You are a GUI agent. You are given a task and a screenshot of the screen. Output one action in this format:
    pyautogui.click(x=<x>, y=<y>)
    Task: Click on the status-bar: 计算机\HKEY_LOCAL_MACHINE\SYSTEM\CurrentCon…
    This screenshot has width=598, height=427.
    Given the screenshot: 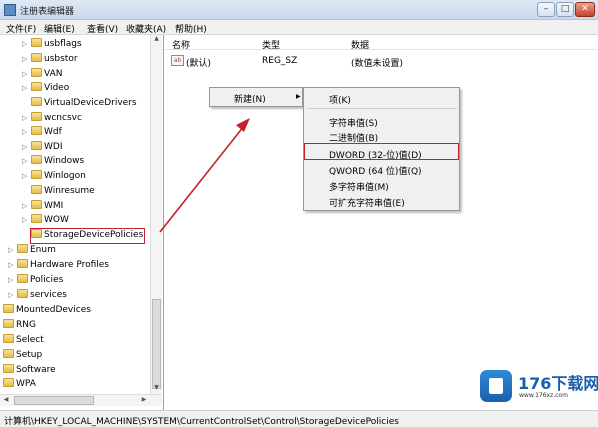 What is the action you would take?
    pyautogui.click(x=299, y=418)
    